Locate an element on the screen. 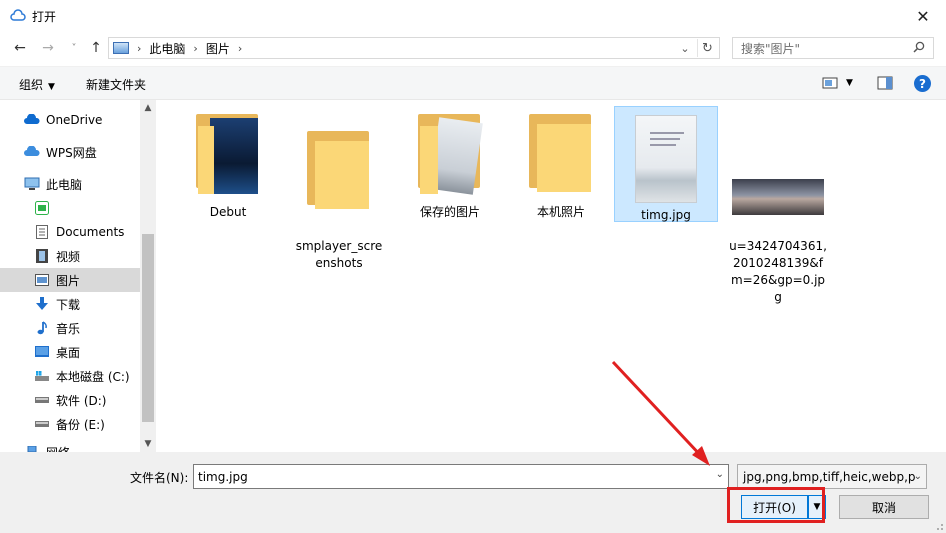 This screenshot has height=533, width=946. scrollbar-thumb is located at coordinates (148, 328).